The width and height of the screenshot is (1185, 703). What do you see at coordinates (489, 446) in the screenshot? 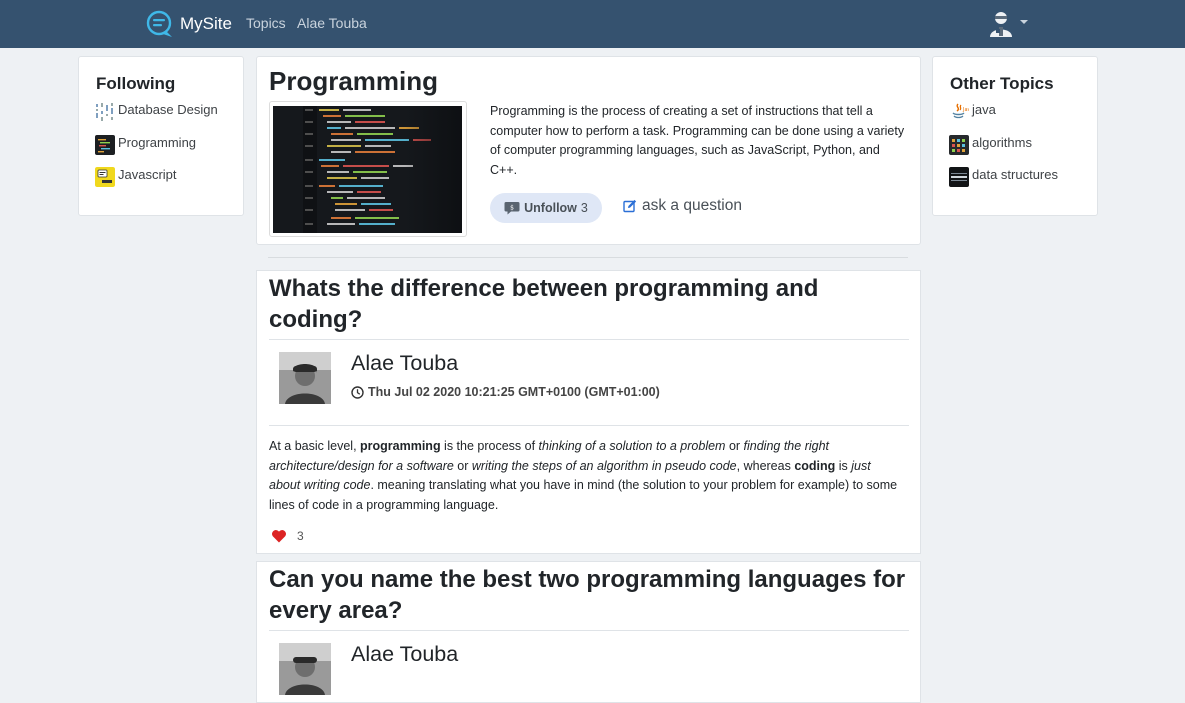
I see `question-body-segment: is the process of` at bounding box center [489, 446].